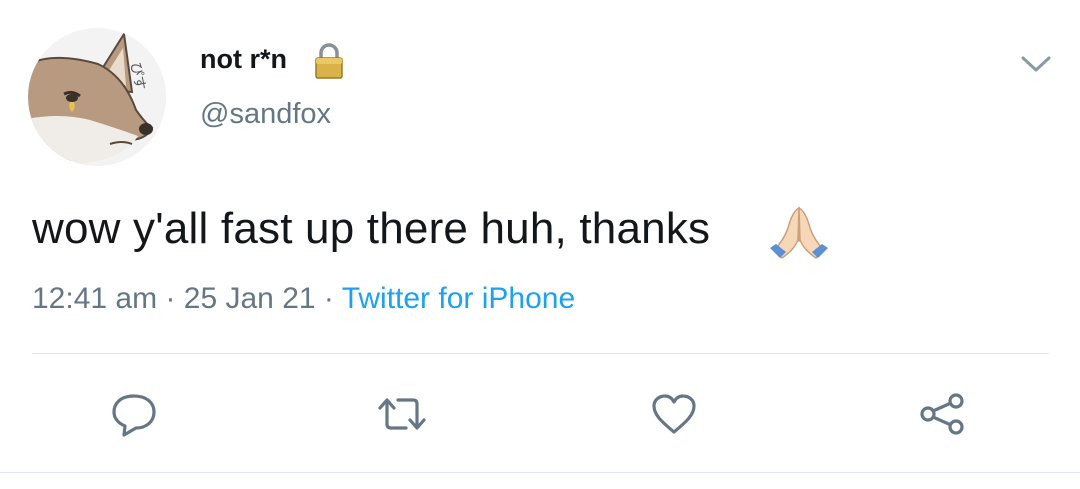  I want to click on lock-icon, so click(329, 61).